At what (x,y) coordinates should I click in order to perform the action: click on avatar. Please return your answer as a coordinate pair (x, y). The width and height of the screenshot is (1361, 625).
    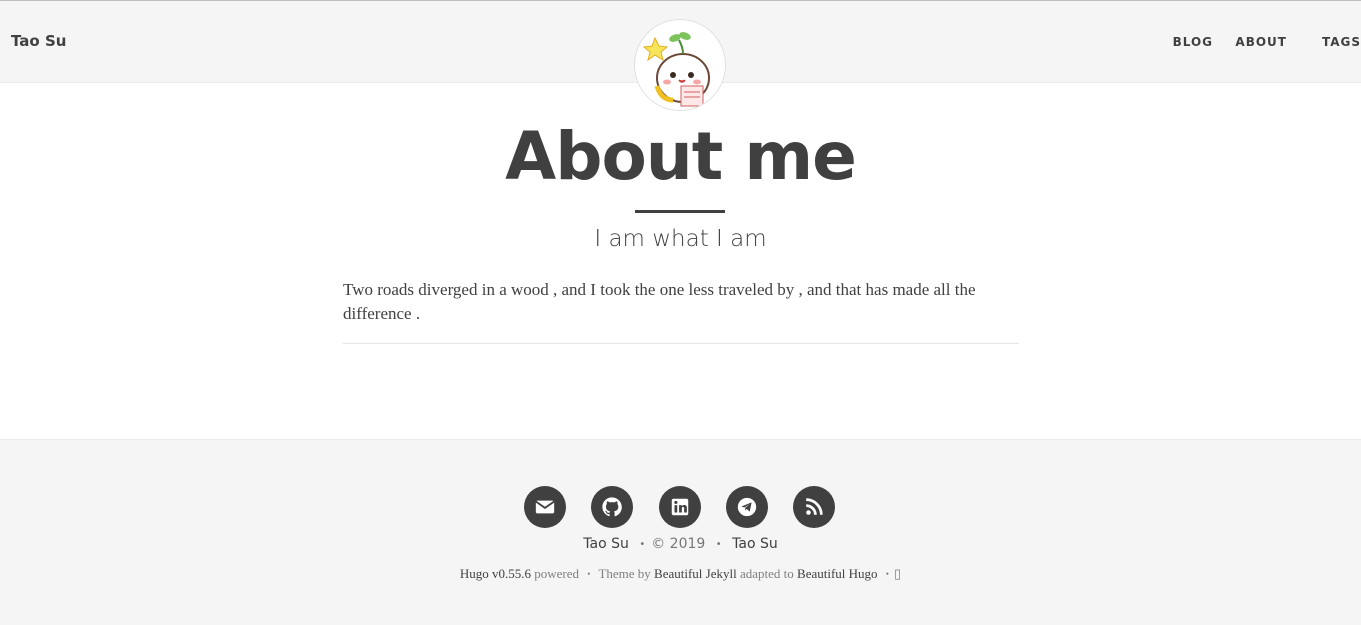
    Looking at the image, I should click on (680, 65).